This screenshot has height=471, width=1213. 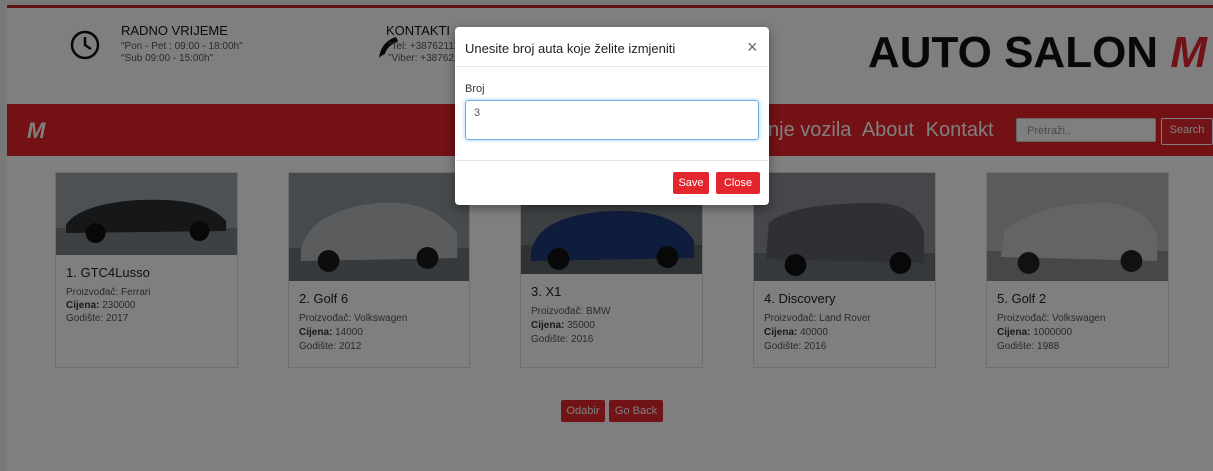 I want to click on close-button: Close, so click(x=738, y=183).